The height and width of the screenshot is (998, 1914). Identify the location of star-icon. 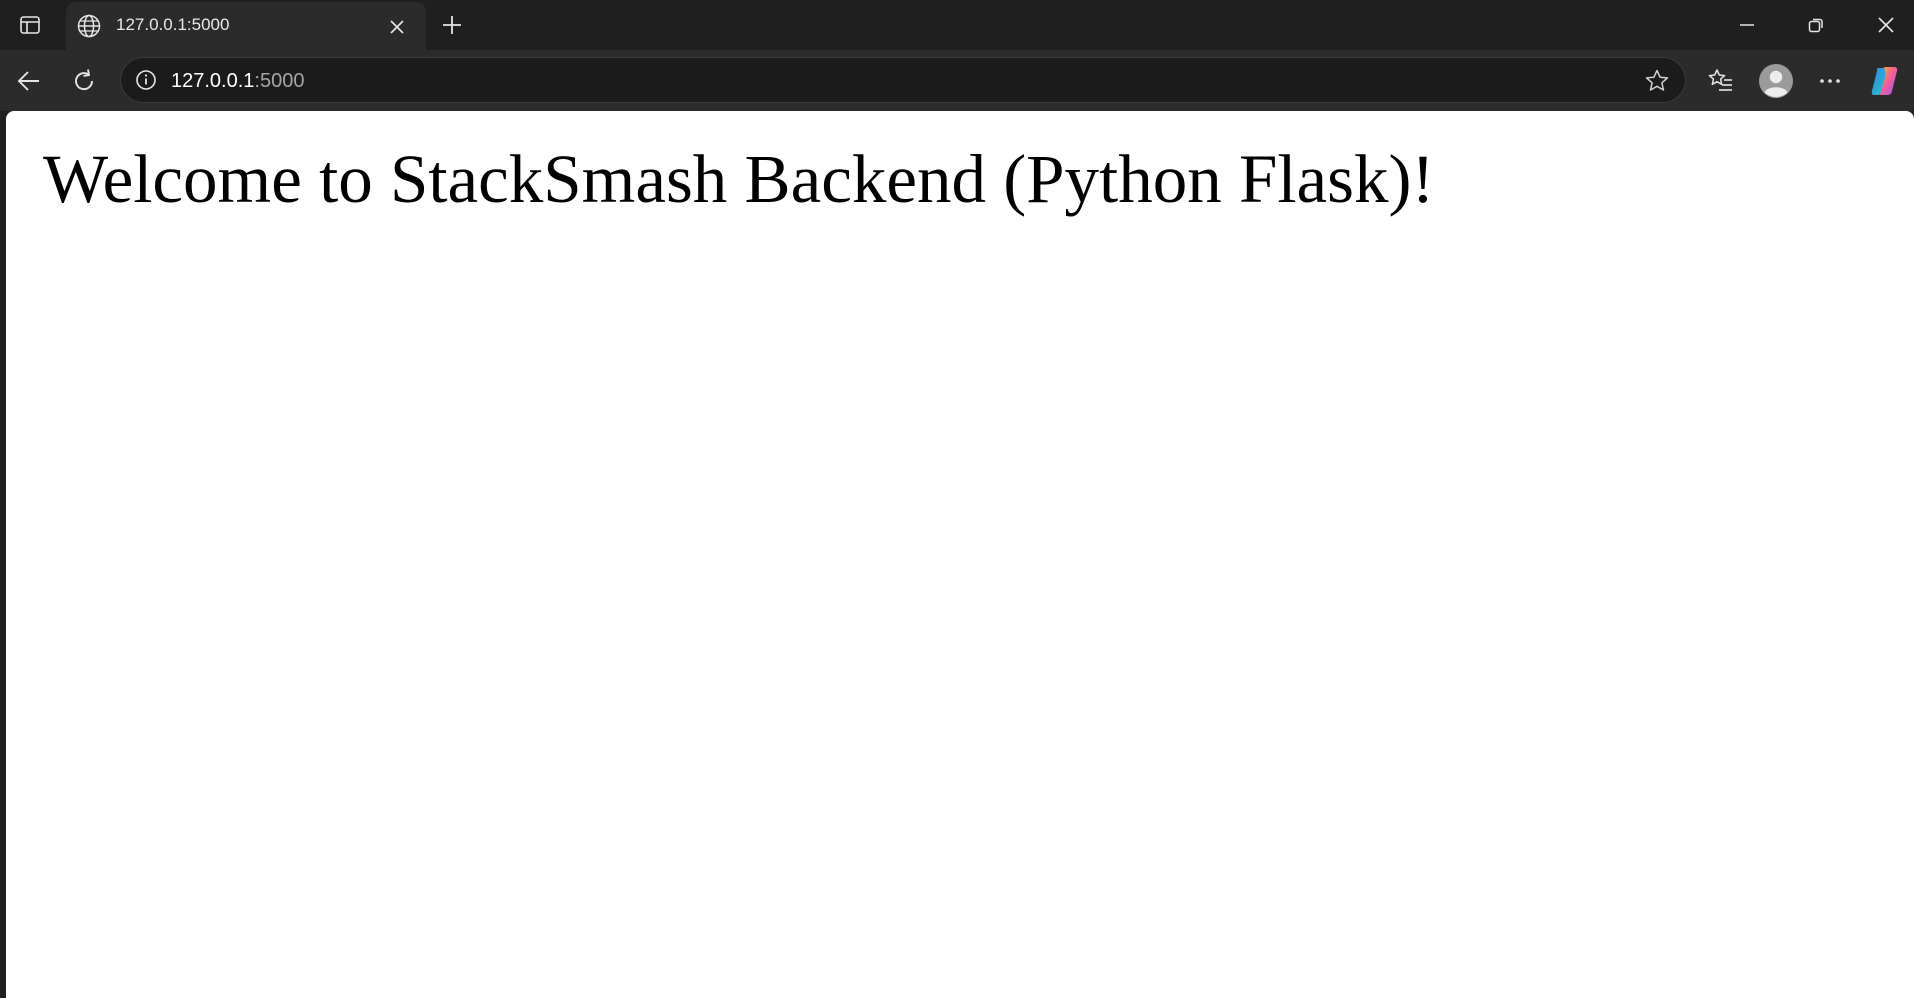
(1657, 81).